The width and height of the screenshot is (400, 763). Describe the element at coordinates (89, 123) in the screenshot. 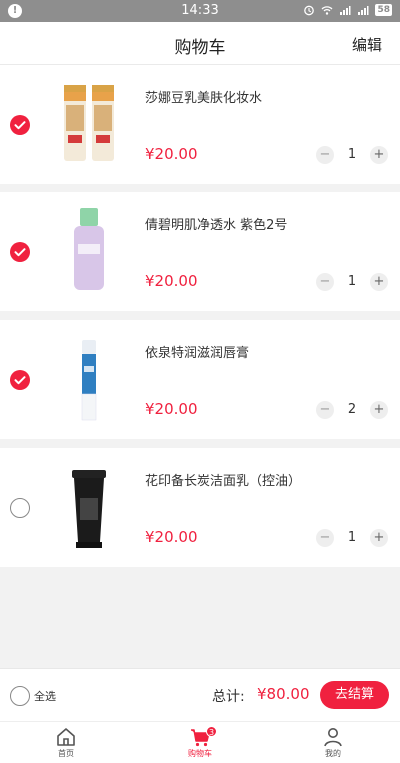

I see `toner-bottles-image` at that location.